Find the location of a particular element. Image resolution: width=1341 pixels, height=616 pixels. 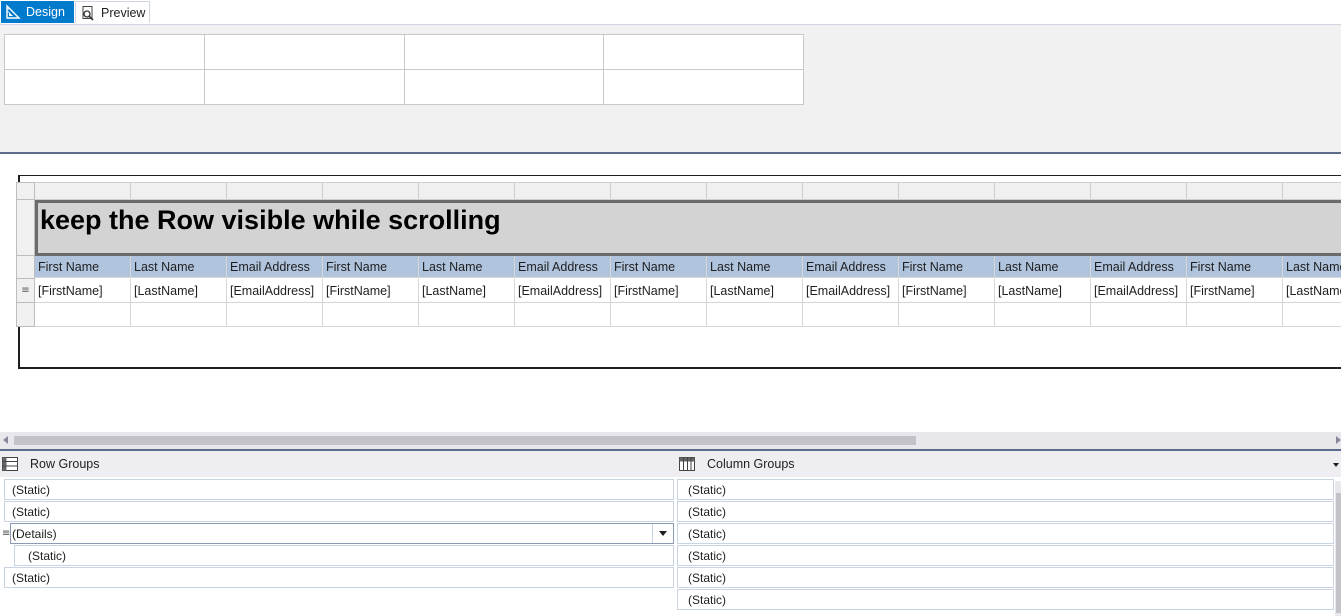

row-handle-details: ≡ is located at coordinates (25, 291).